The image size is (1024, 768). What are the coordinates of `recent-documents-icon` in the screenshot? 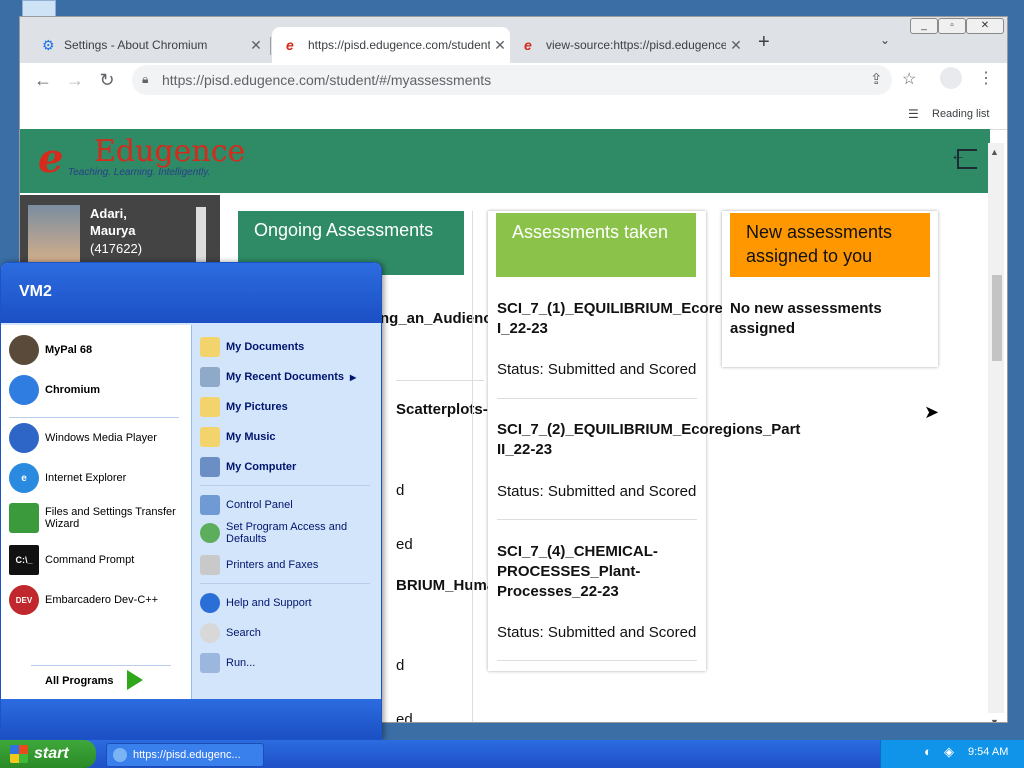 It's located at (210, 377).